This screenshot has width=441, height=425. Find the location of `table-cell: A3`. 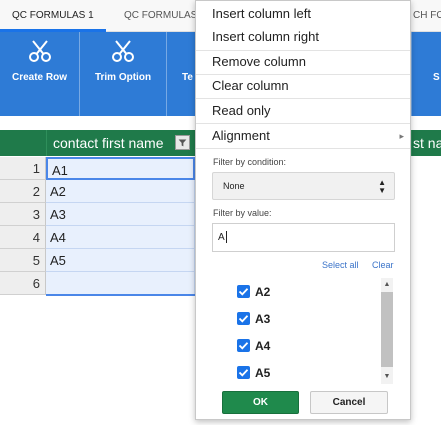

table-cell: A3 is located at coordinates (120, 214).